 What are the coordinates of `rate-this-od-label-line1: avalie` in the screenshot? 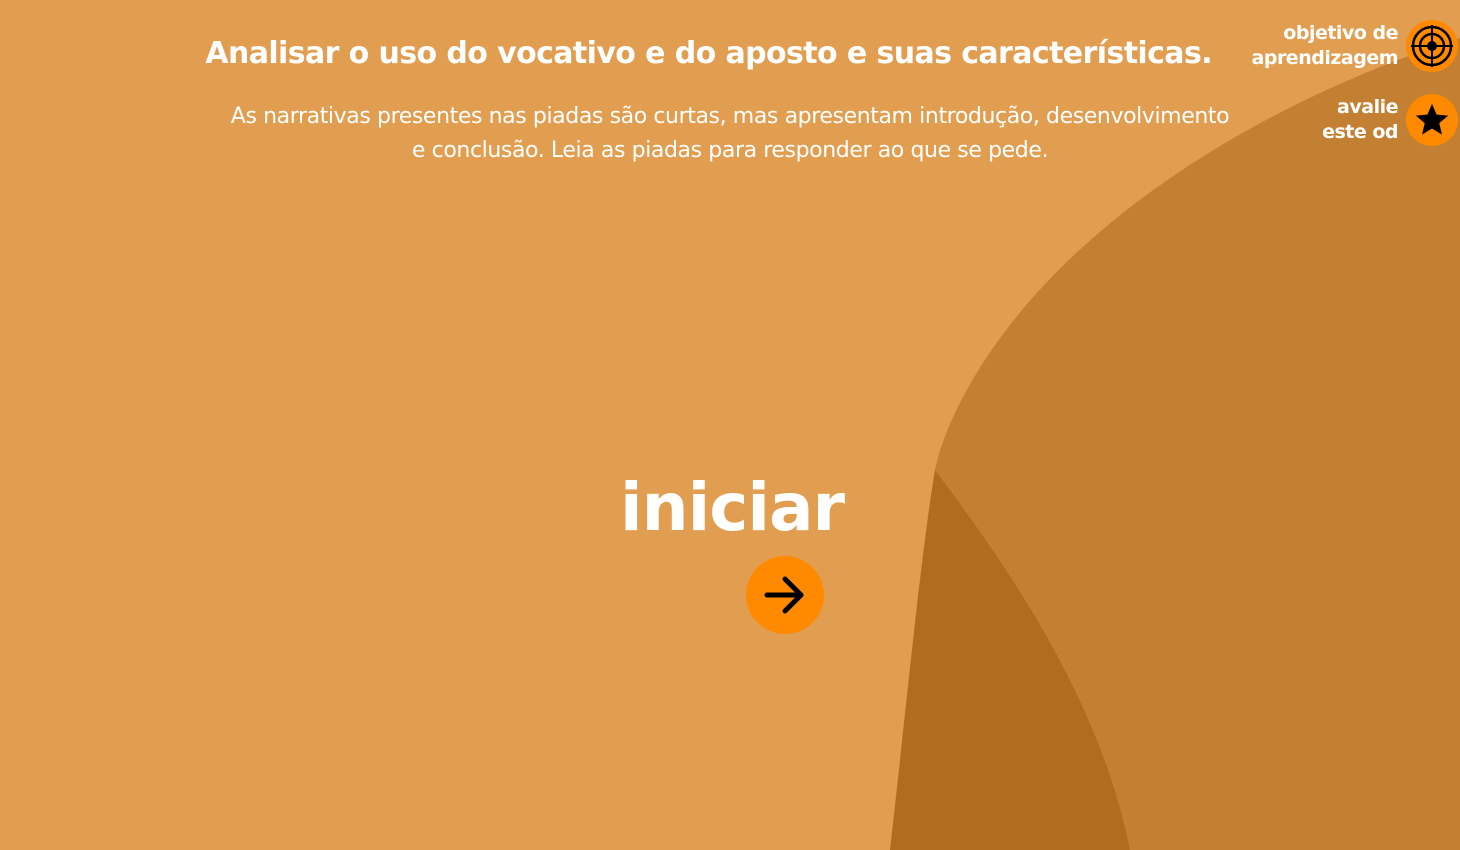 It's located at (1367, 107).